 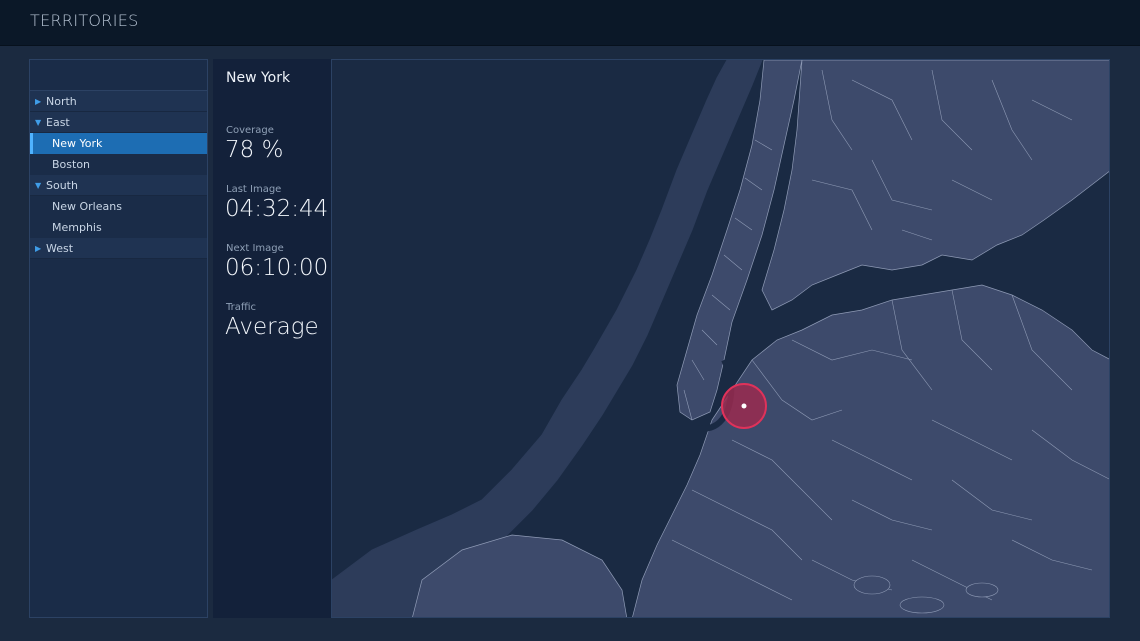 What do you see at coordinates (118, 185) in the screenshot?
I see `tree-group-south: ▼ South` at bounding box center [118, 185].